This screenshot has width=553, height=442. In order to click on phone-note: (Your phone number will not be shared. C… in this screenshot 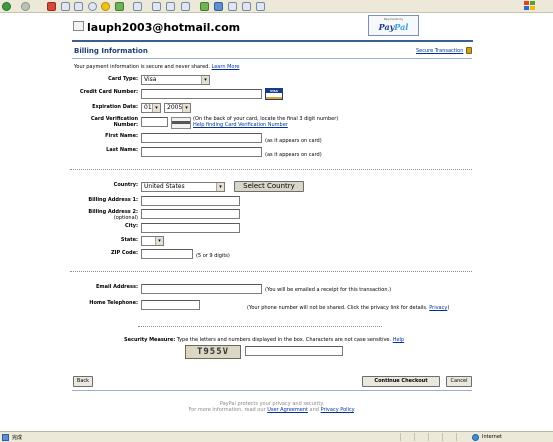, I will do `click(348, 308)`.